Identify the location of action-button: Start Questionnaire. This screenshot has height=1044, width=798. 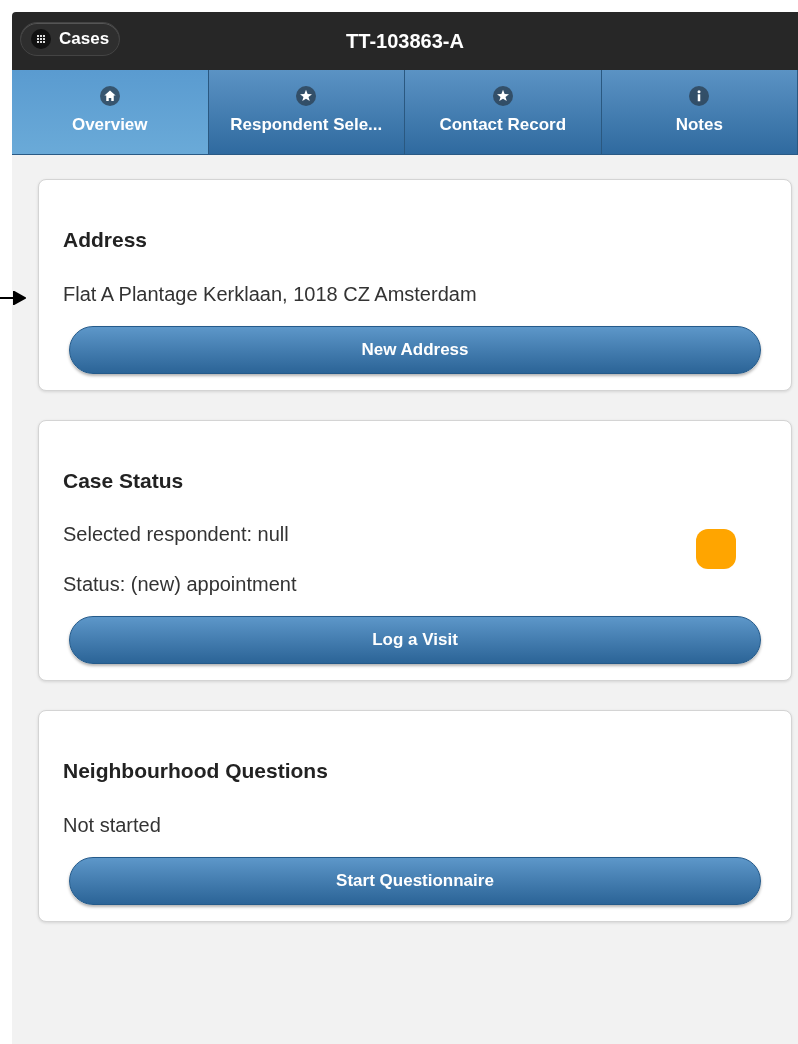
(415, 880).